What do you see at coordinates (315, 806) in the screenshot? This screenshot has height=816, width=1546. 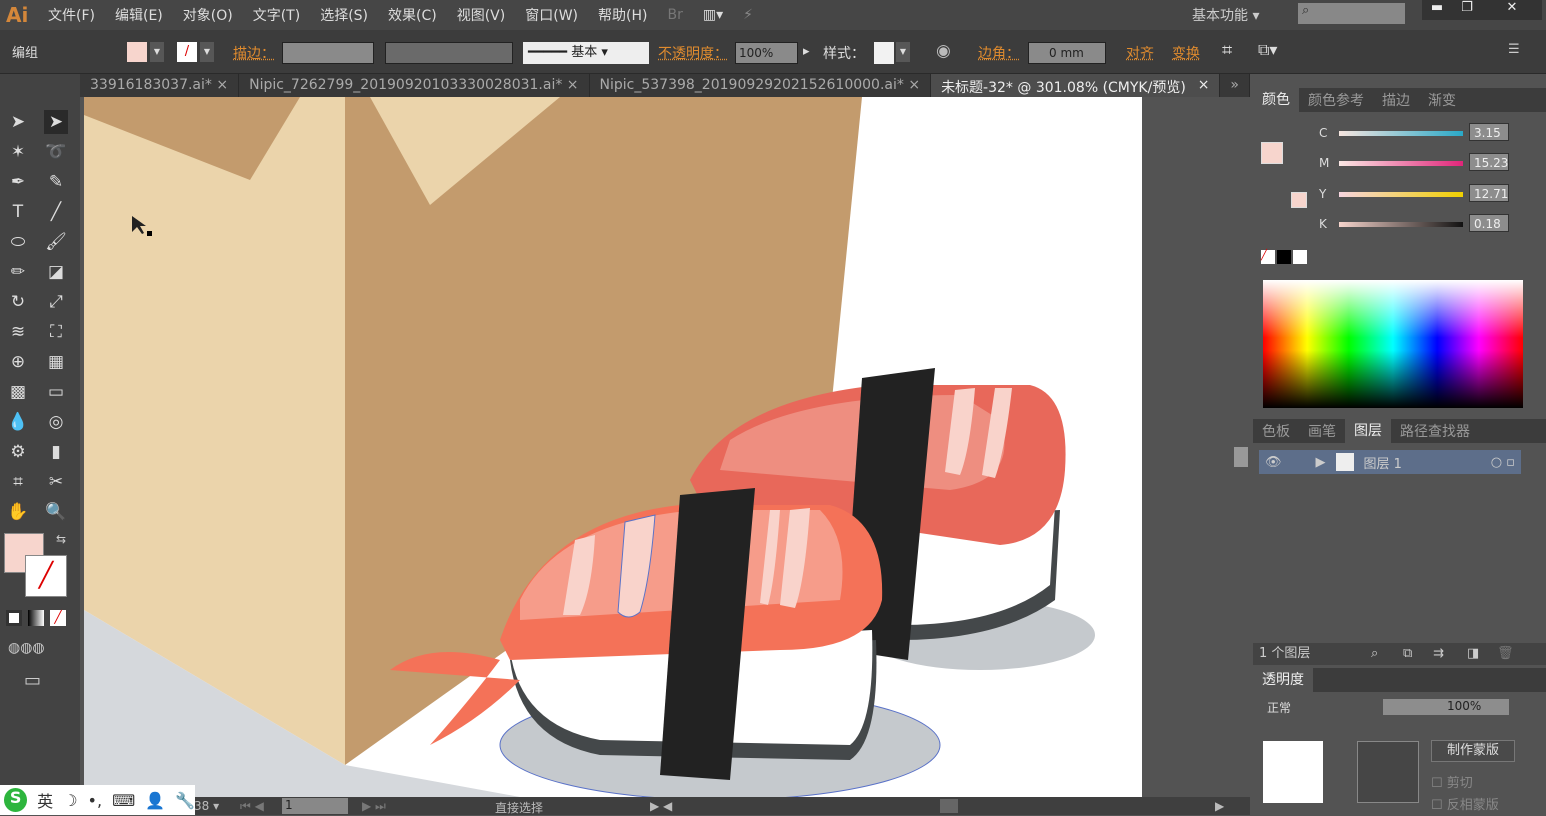 I see `artboard-number-input: 1` at bounding box center [315, 806].